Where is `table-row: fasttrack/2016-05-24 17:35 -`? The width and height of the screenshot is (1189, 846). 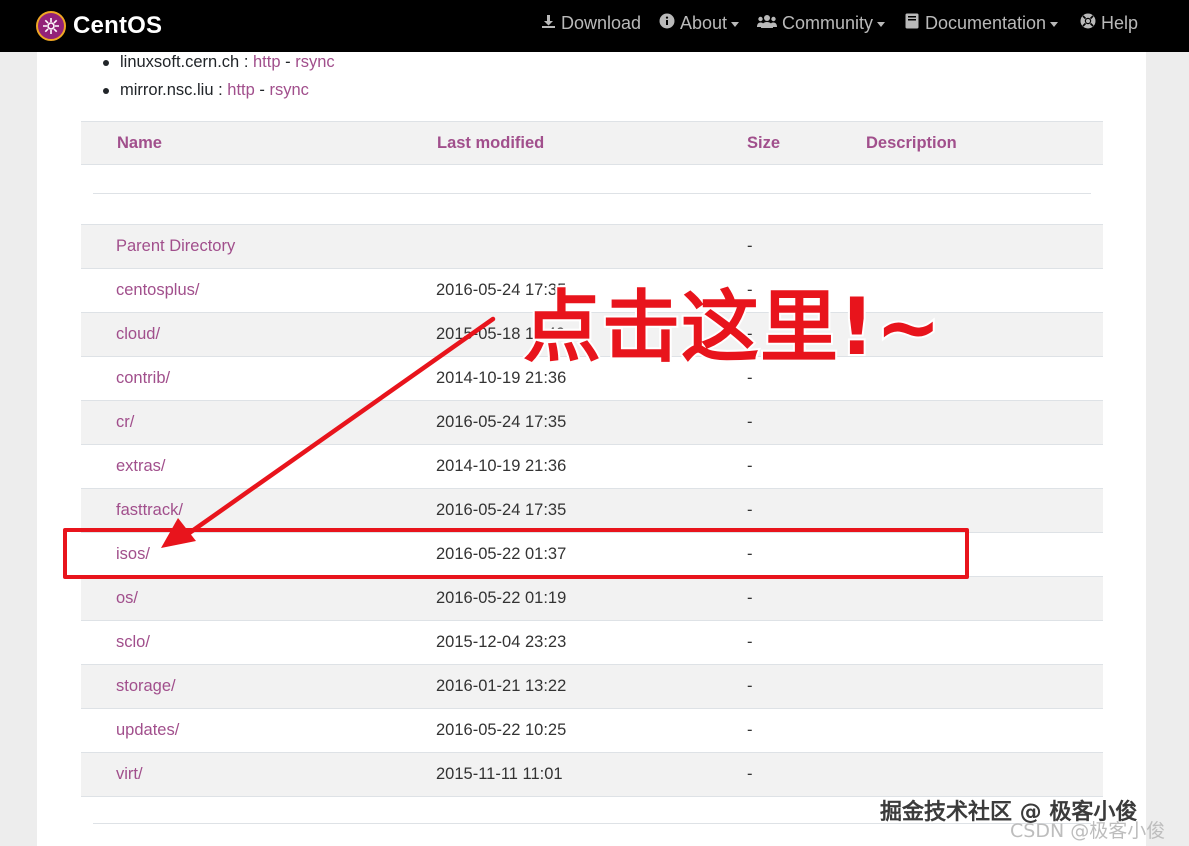 table-row: fasttrack/2016-05-24 17:35 - is located at coordinates (592, 510).